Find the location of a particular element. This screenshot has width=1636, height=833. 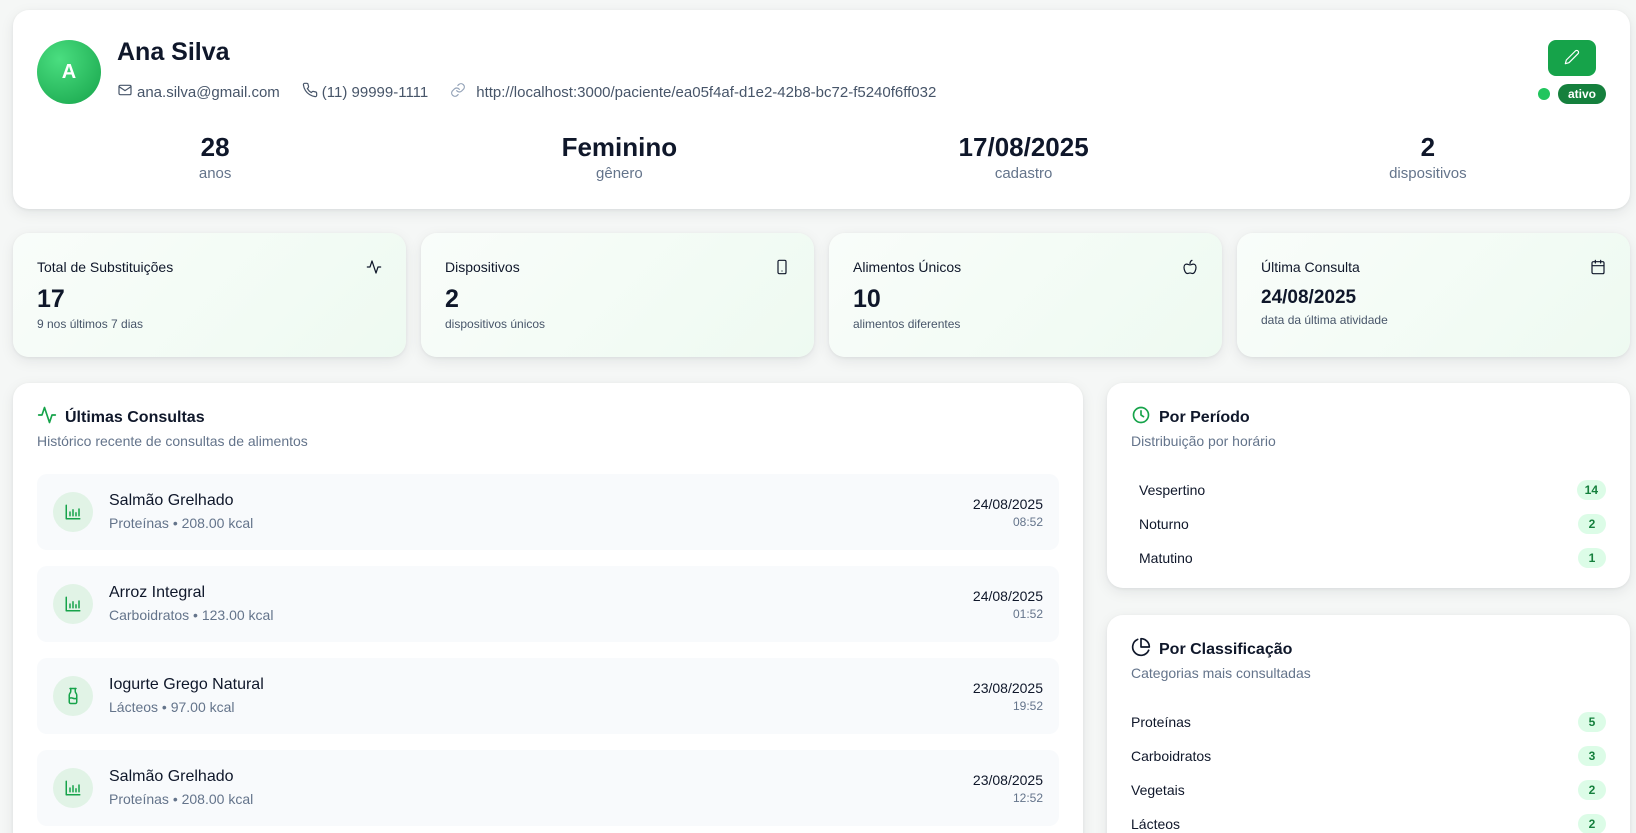

metric-subtext: data da última atividade is located at coordinates (1324, 320).